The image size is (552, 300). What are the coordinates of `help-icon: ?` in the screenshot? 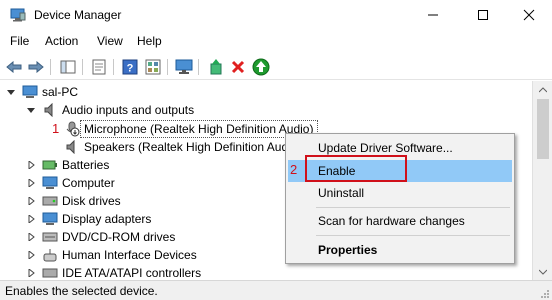 It's located at (130, 67).